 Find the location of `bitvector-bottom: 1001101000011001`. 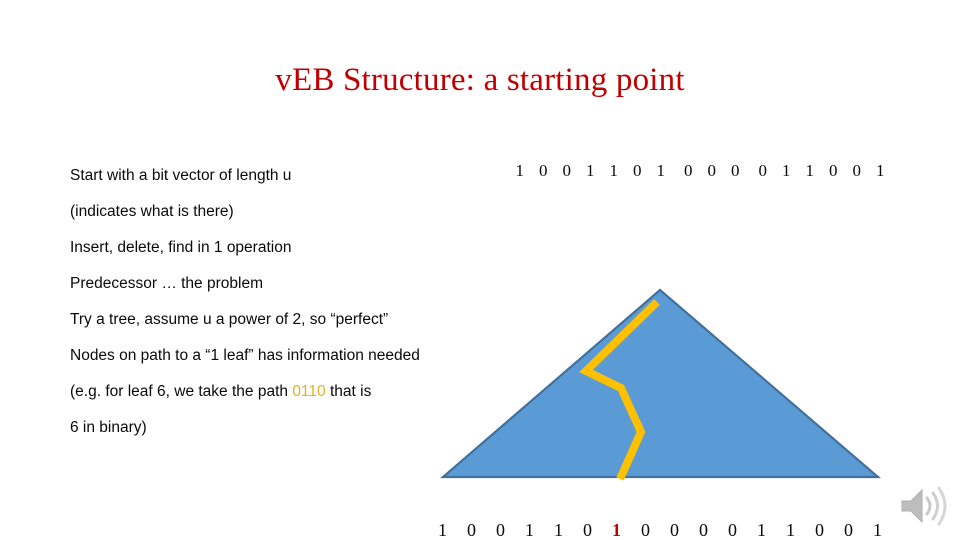

bitvector-bottom: 1001101000011001 is located at coordinates (660, 529).